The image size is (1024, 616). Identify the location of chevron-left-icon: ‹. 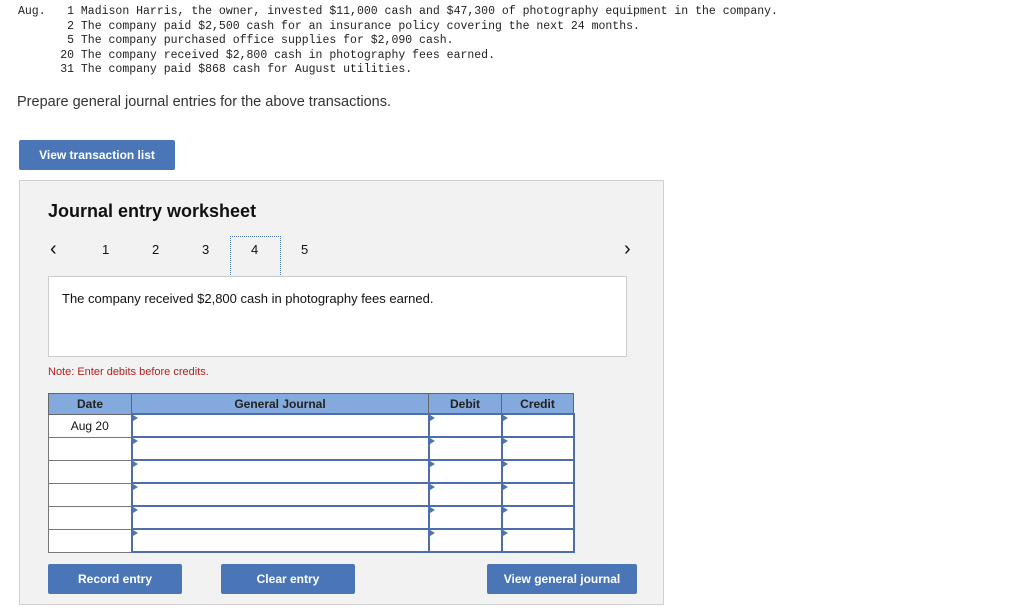
(53, 249).